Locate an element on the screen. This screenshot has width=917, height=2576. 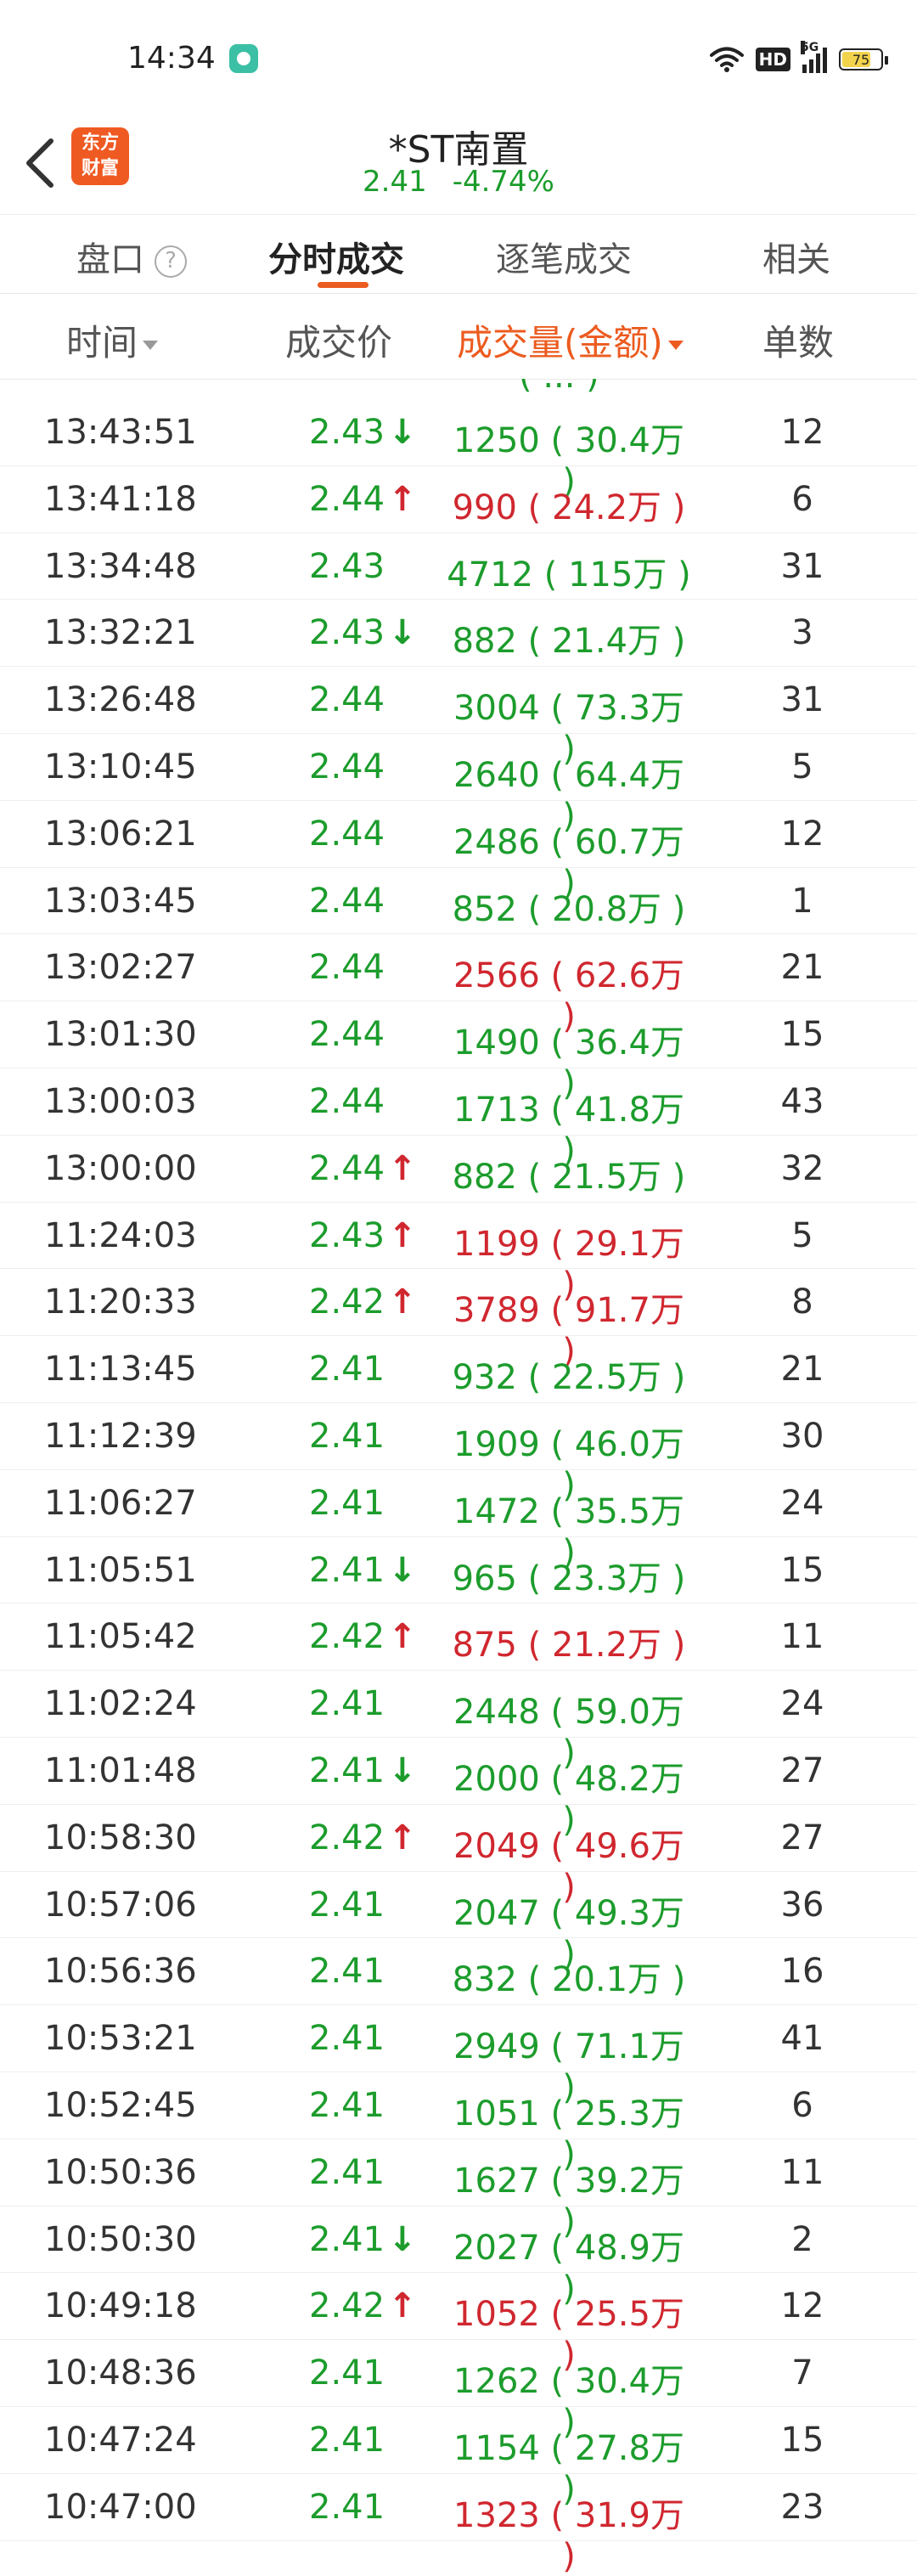
trade-time: 10:50:30 is located at coordinates (120, 2239).